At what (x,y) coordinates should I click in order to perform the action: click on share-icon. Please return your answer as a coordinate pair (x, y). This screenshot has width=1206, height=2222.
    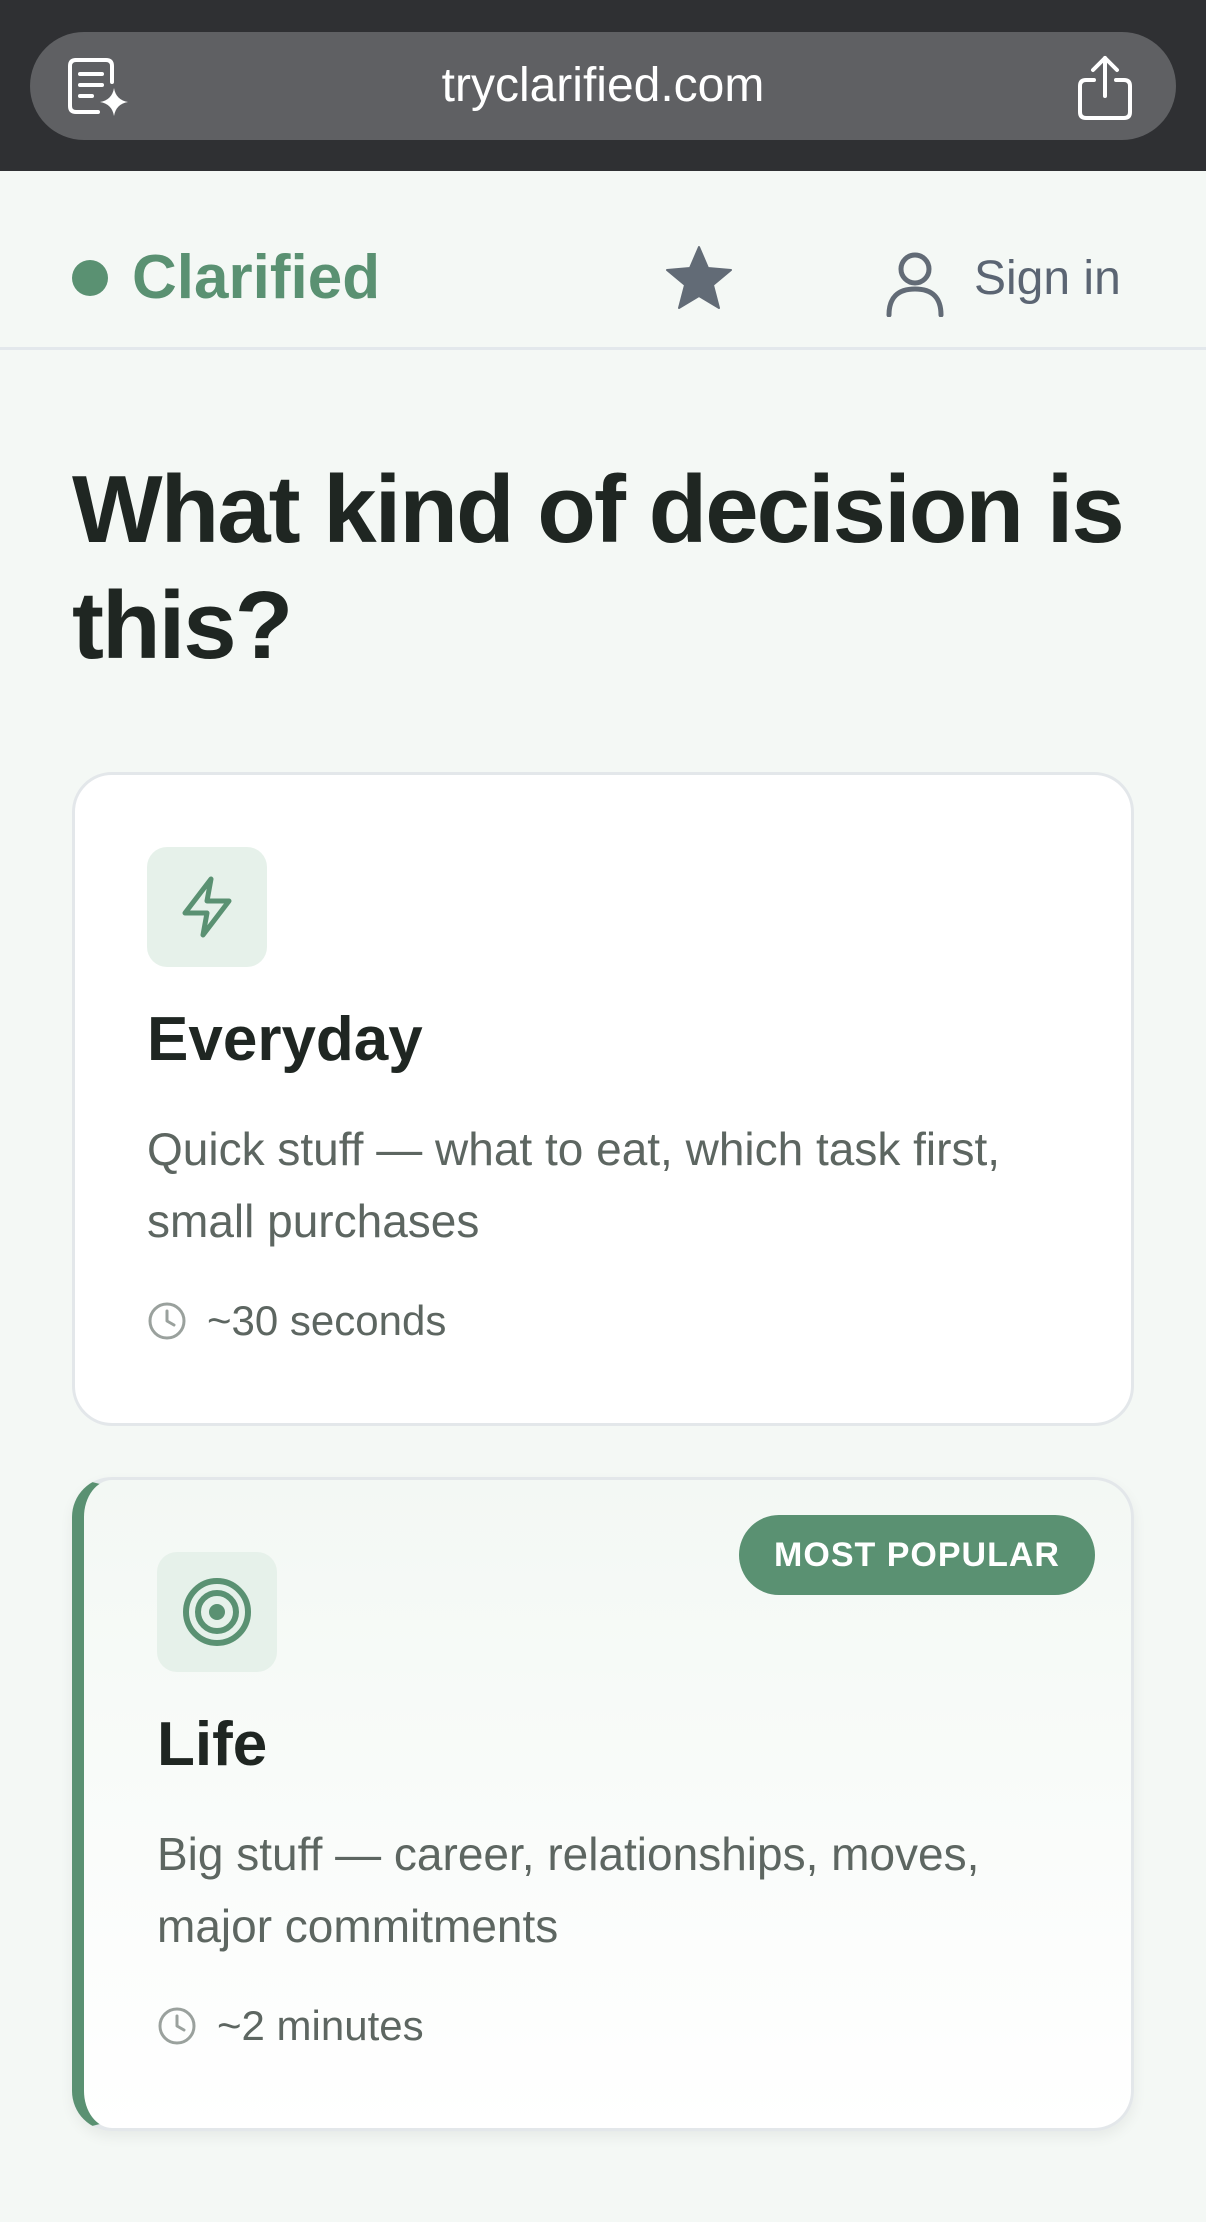
    Looking at the image, I should click on (1105, 87).